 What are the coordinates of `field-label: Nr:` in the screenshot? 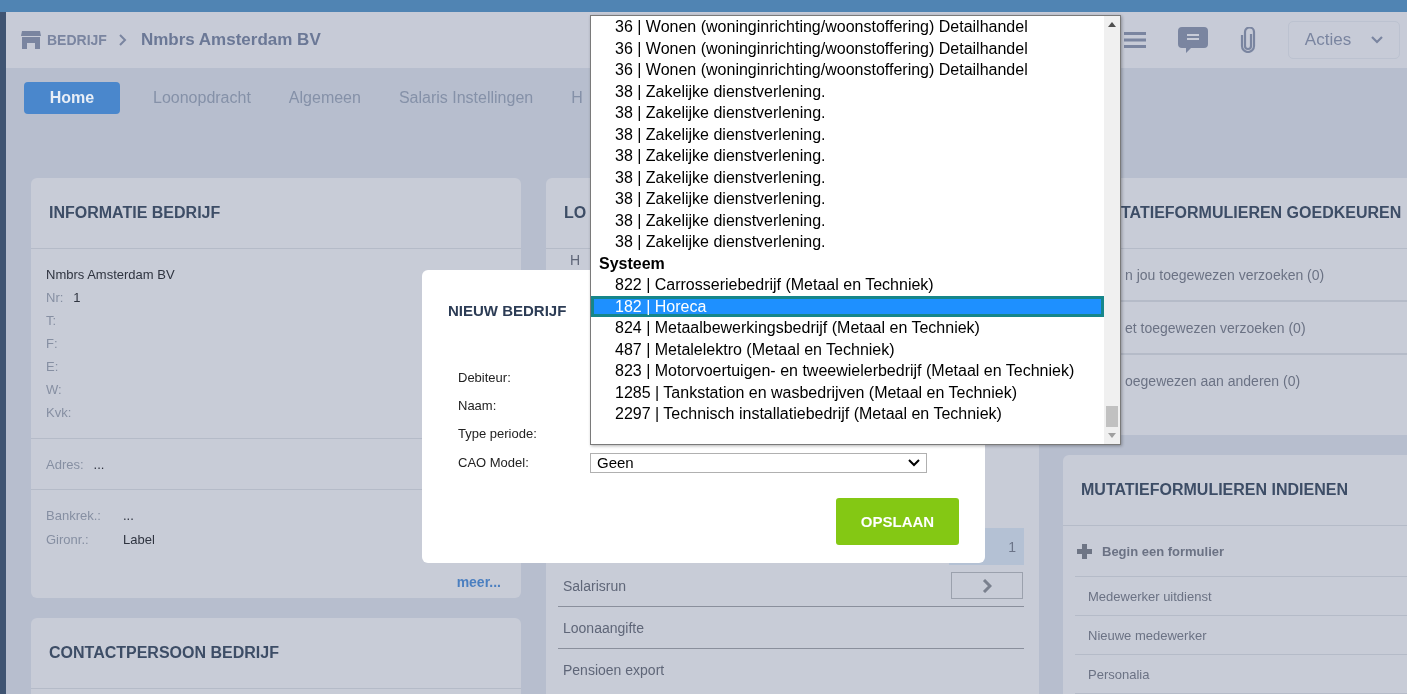 It's located at (55, 298).